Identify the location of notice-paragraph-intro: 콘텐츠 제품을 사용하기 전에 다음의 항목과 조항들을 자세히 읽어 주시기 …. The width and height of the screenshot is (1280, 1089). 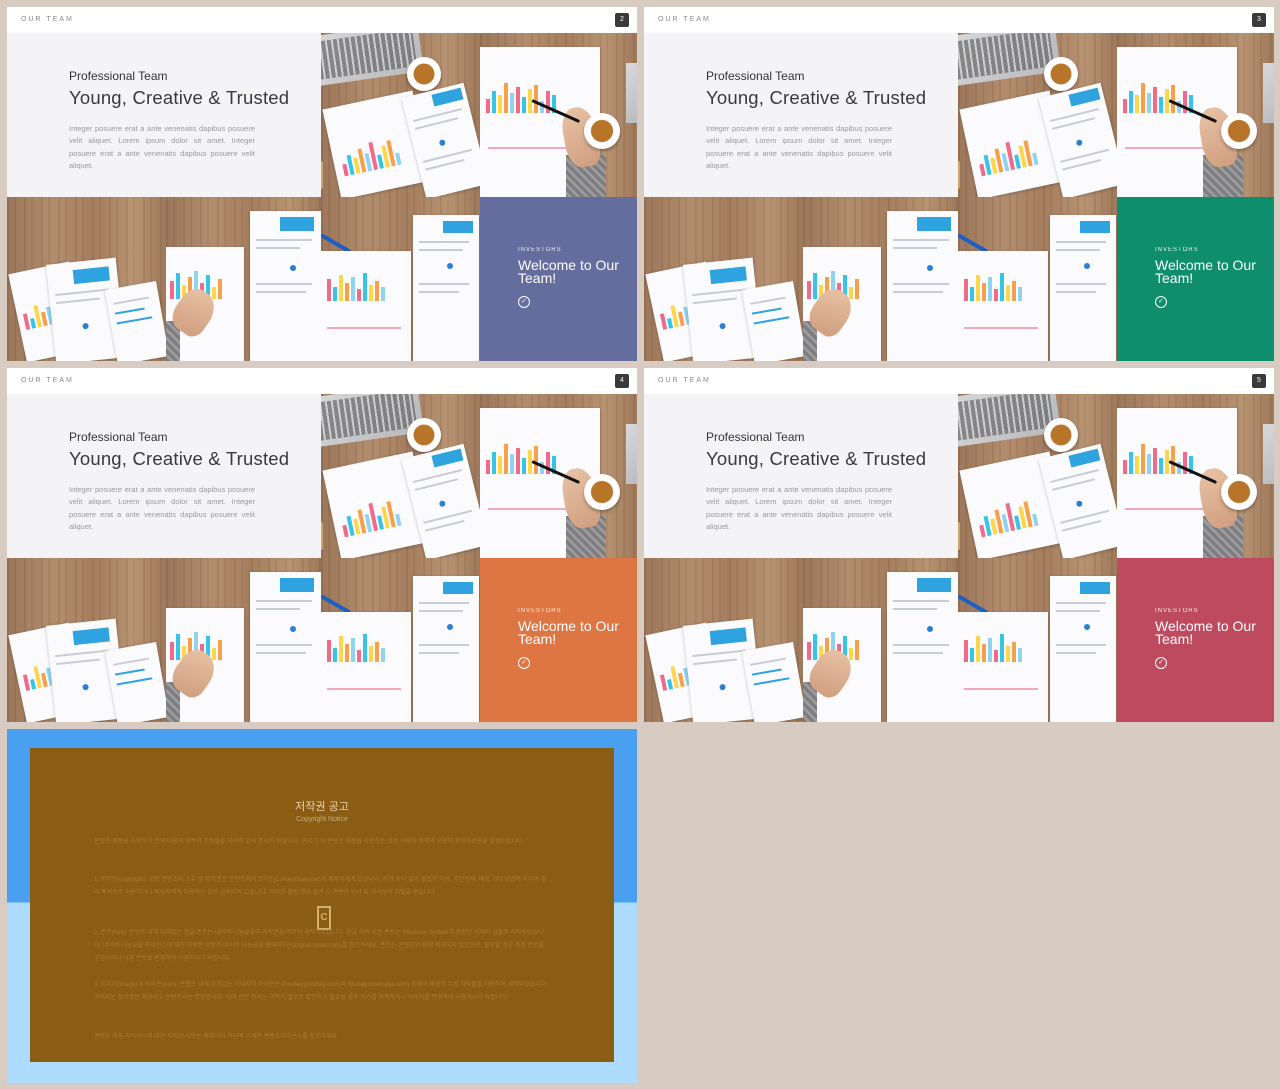
(309, 842).